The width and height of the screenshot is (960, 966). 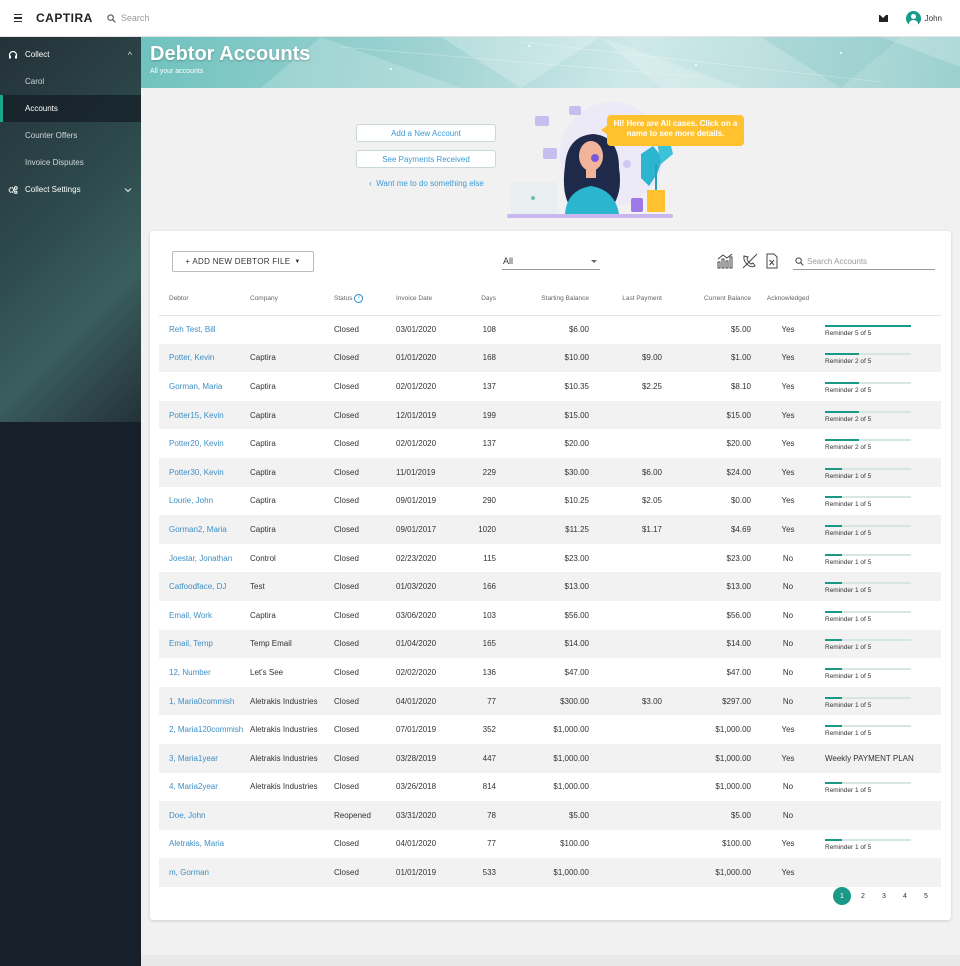 I want to click on no-call-icon, so click(x=750, y=261).